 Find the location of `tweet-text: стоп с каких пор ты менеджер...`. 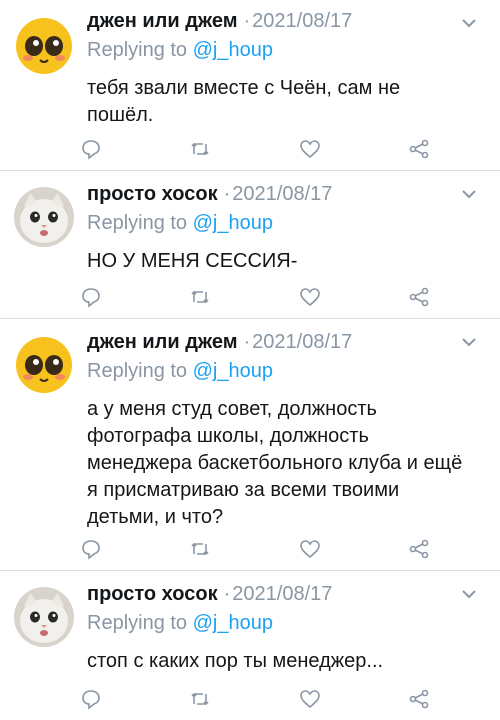

tweet-text: стоп с каких пор ты менеджер... is located at coordinates (235, 661).